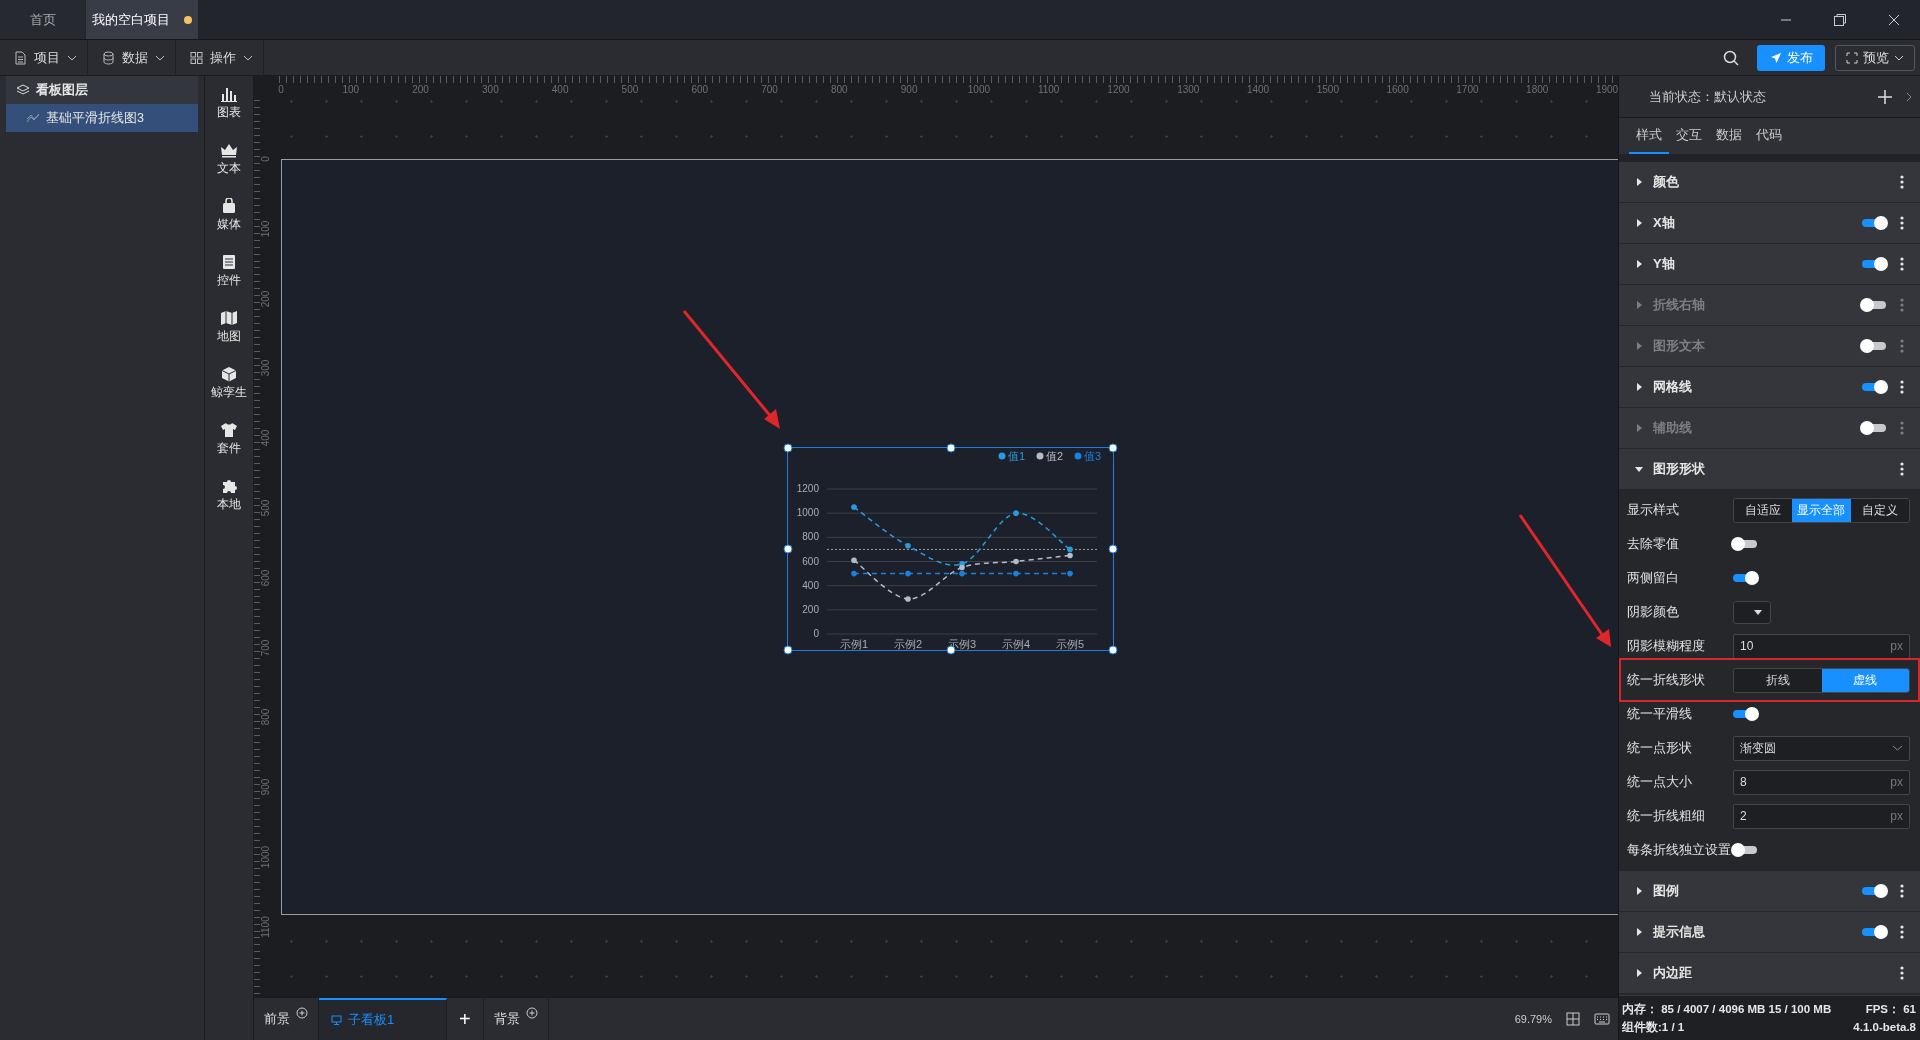 This screenshot has height=1040, width=1920. I want to click on segment-option: 自定义, so click(1879, 510).